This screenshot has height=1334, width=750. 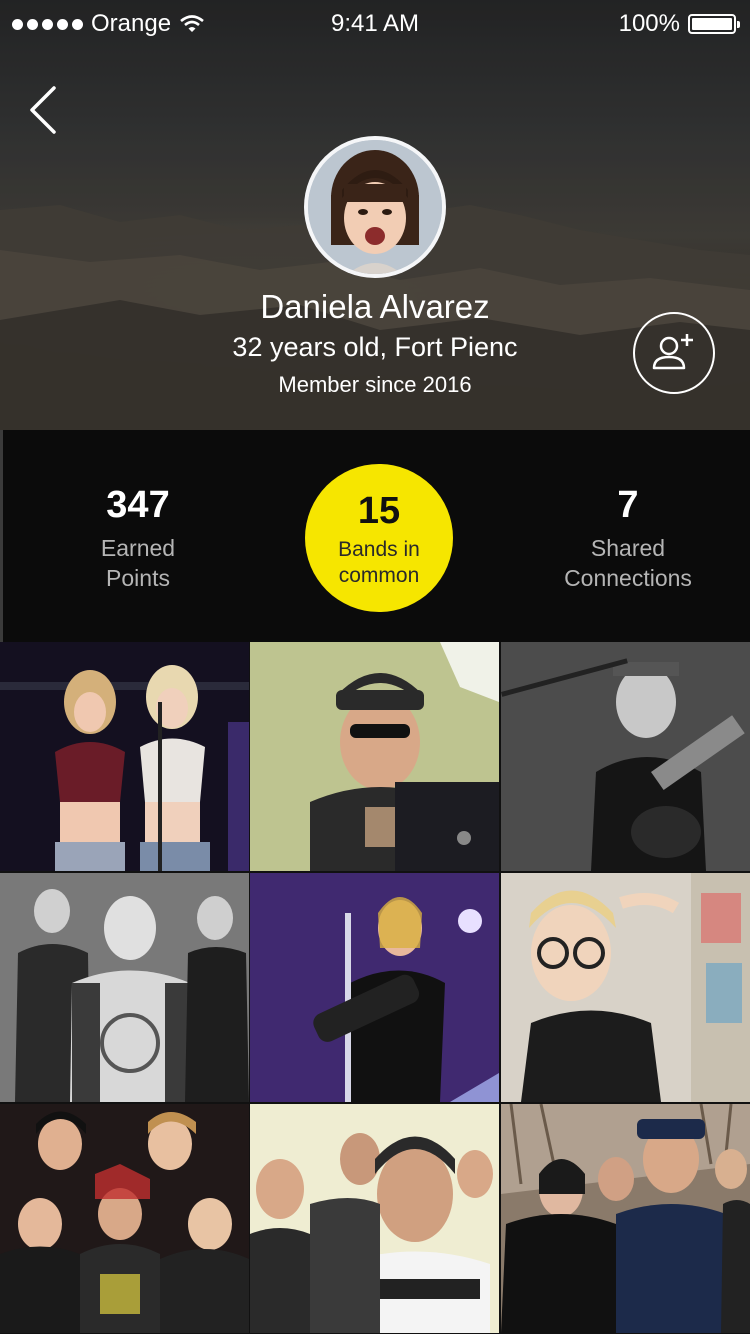 I want to click on member-since: Member since 2016, so click(x=375, y=384).